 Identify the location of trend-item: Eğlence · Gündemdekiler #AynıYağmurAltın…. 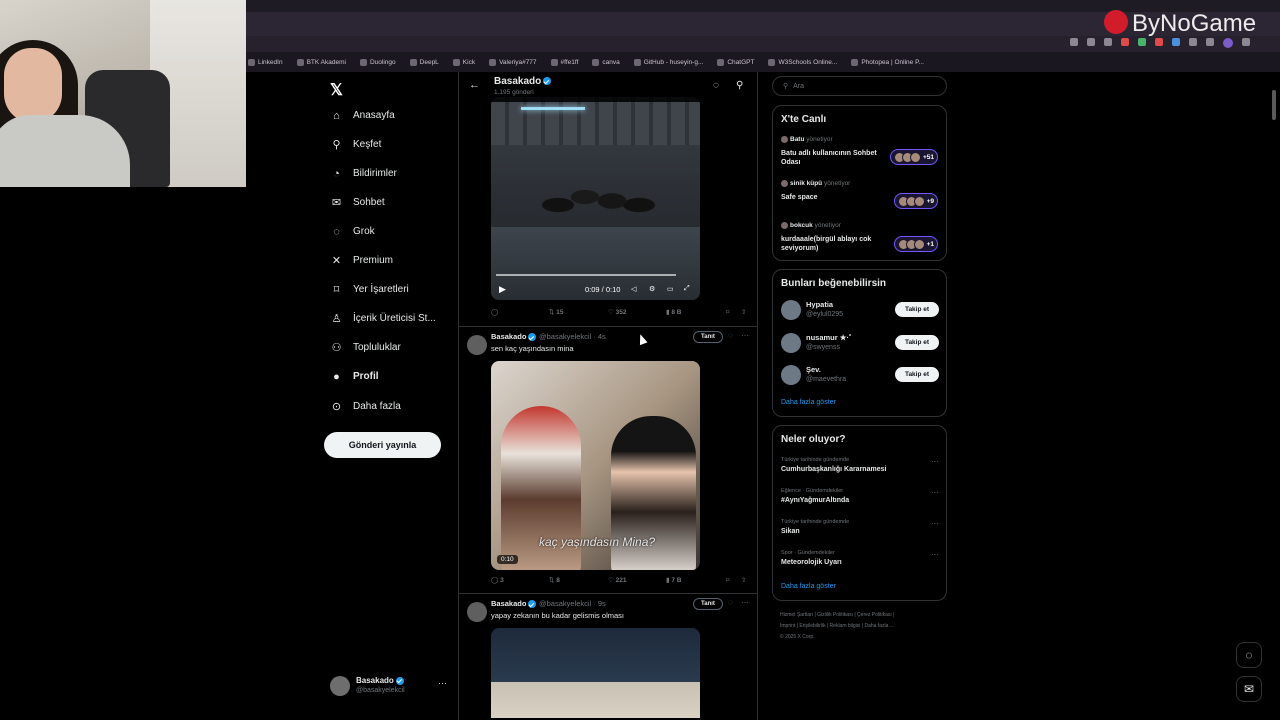
(860, 496).